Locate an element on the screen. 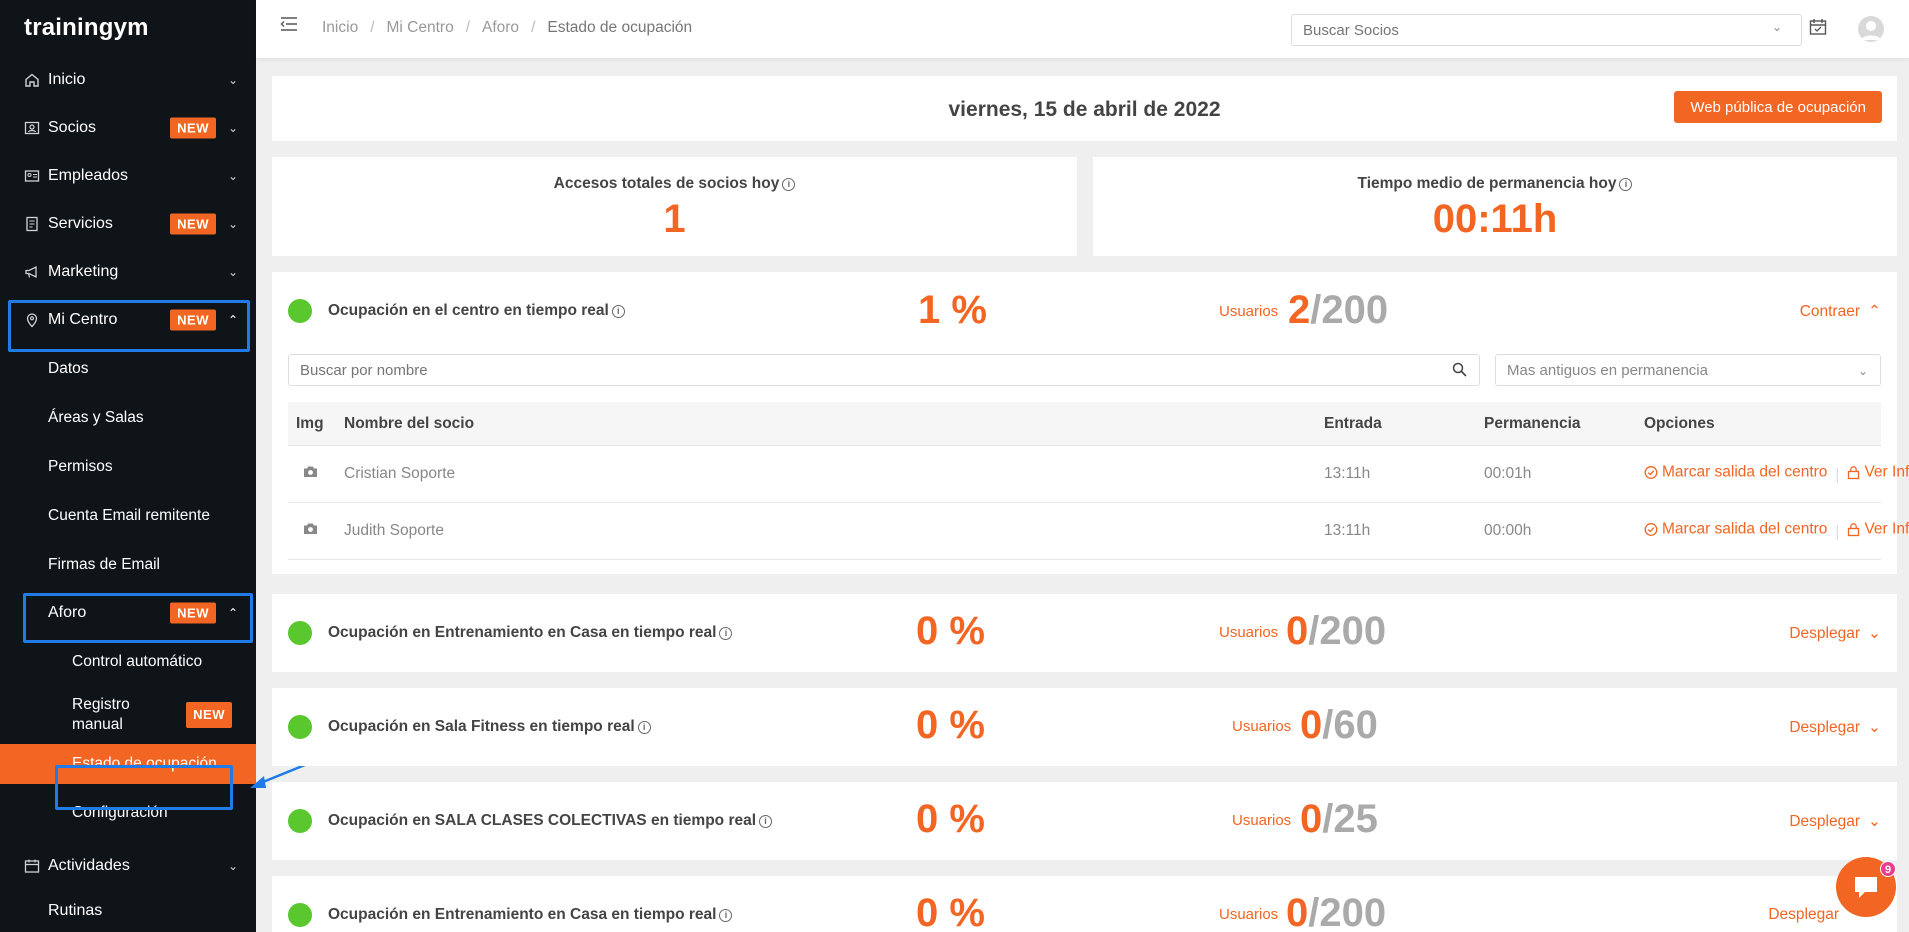  employees-icon is located at coordinates (32, 176).